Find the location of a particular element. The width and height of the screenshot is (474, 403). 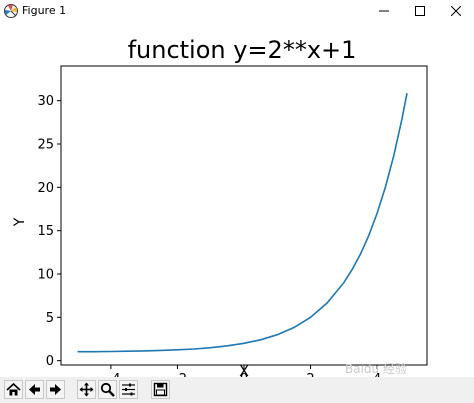

zoom-button is located at coordinates (107, 389).